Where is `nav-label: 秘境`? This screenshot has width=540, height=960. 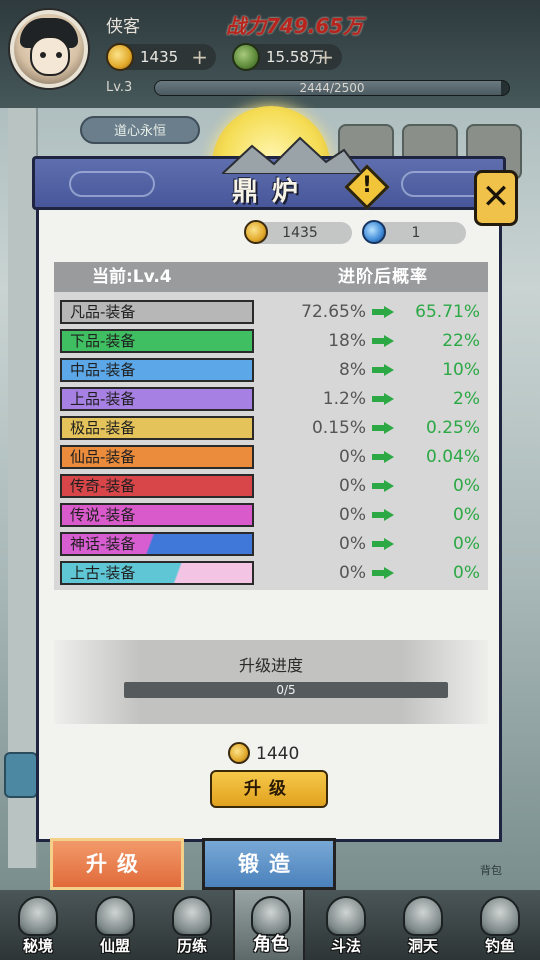 nav-label: 秘境 is located at coordinates (37, 946).